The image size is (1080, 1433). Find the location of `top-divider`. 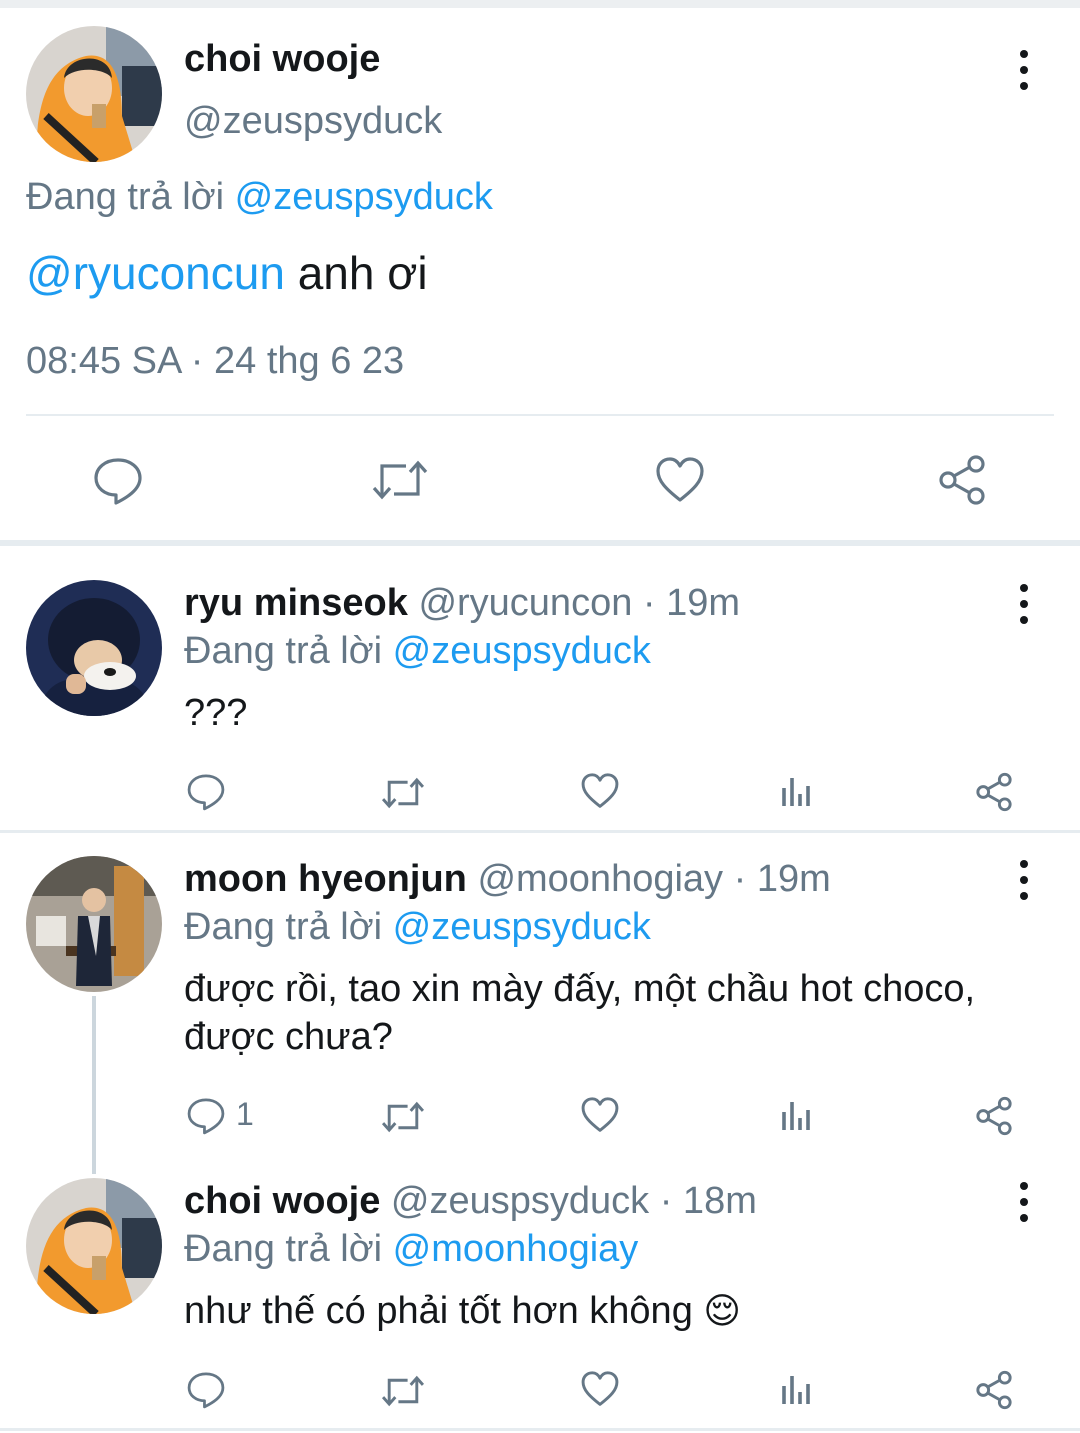

top-divider is located at coordinates (540, 4).